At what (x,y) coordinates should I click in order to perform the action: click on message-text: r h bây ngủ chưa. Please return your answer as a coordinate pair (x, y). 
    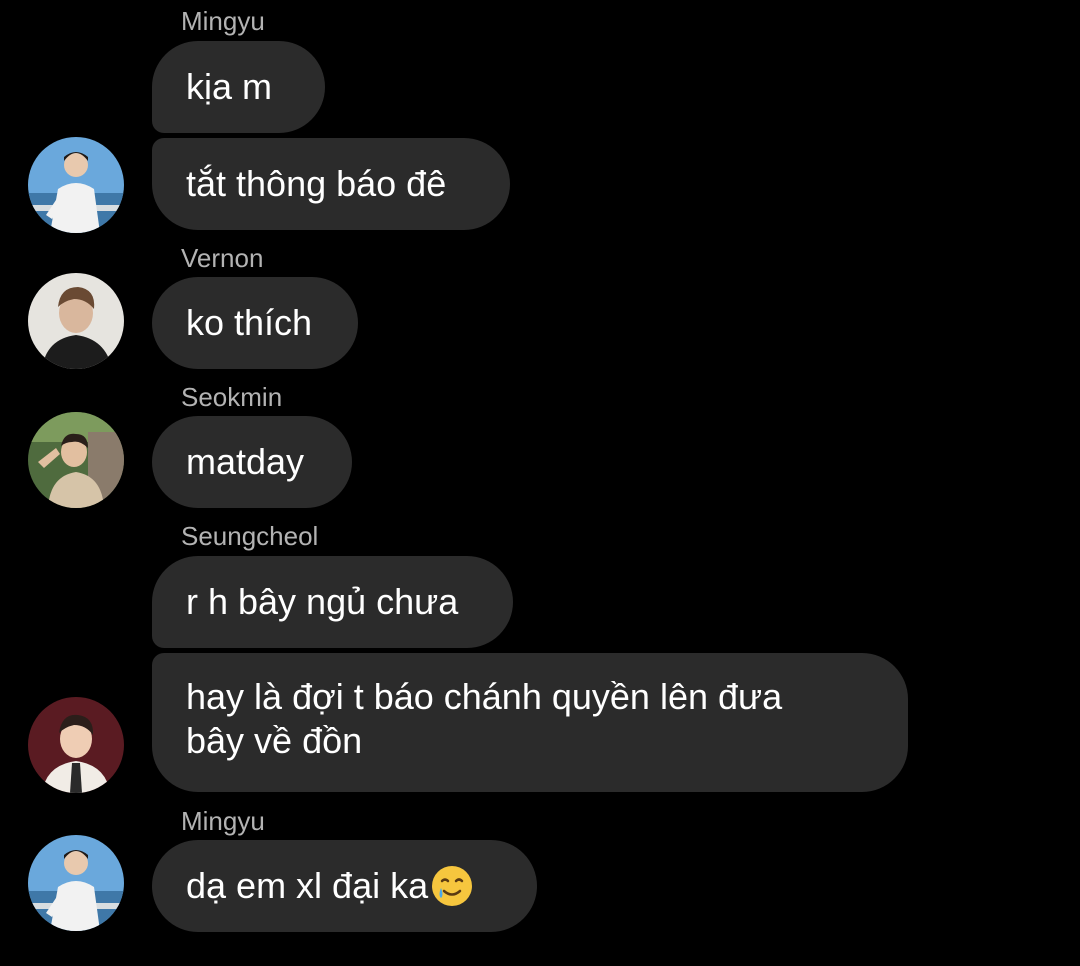
    Looking at the image, I should click on (322, 601).